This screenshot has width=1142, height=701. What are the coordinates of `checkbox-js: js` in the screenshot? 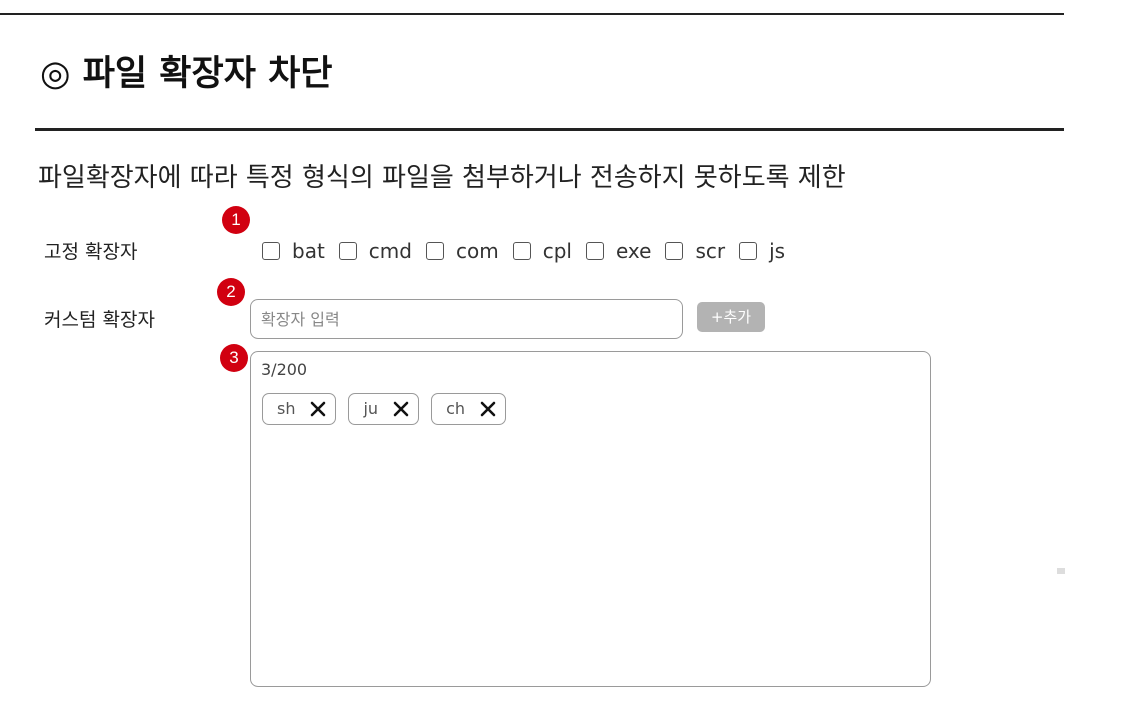 It's located at (762, 251).